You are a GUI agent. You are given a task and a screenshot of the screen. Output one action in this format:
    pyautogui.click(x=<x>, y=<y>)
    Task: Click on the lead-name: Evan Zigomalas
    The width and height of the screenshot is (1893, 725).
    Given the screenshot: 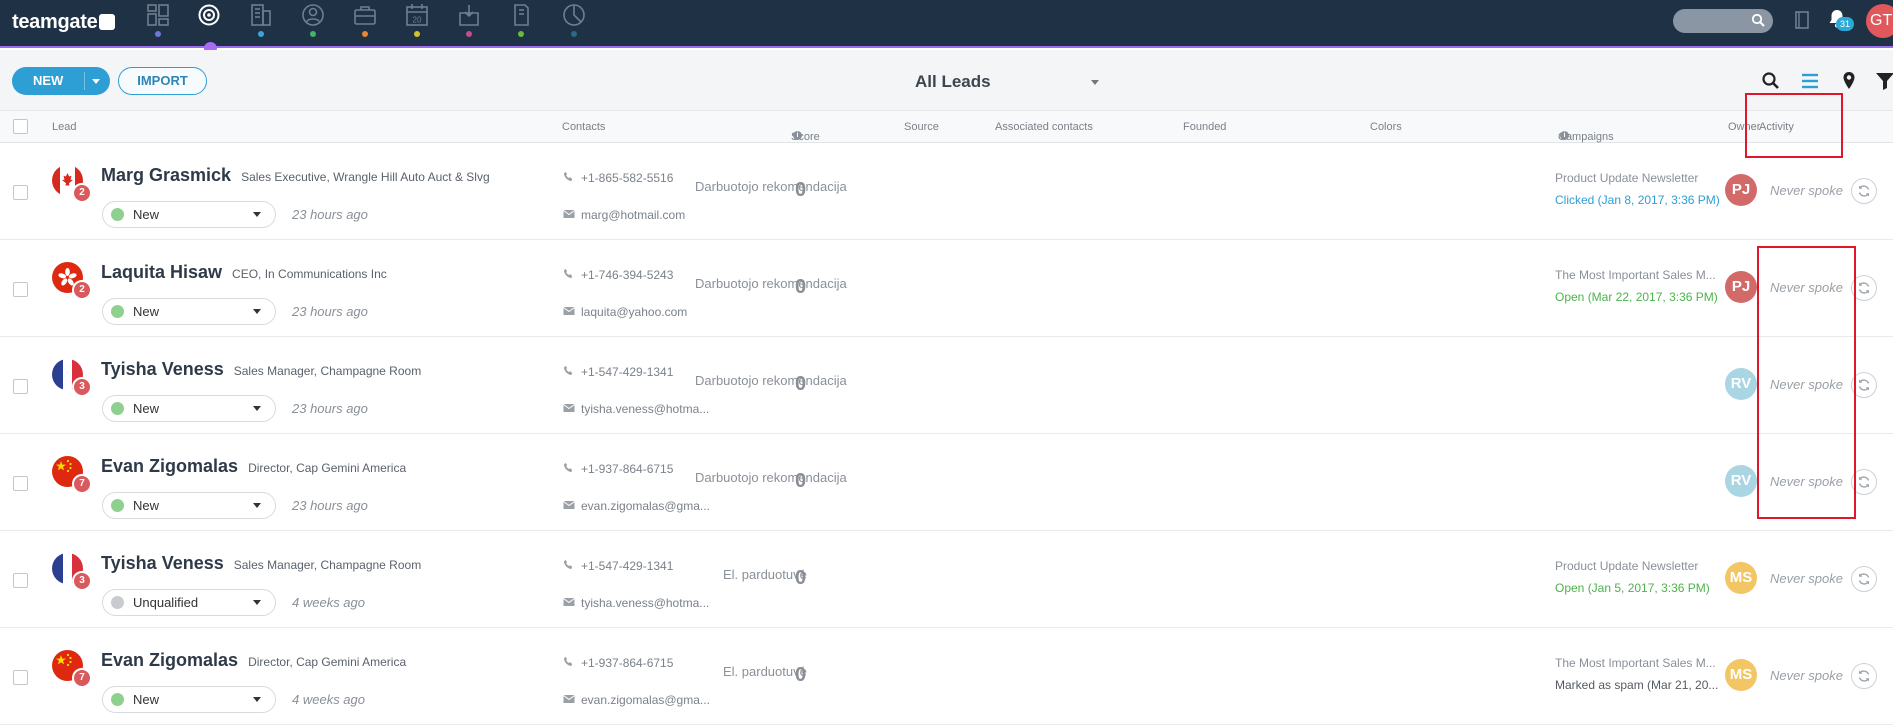 What is the action you would take?
    pyautogui.click(x=170, y=660)
    